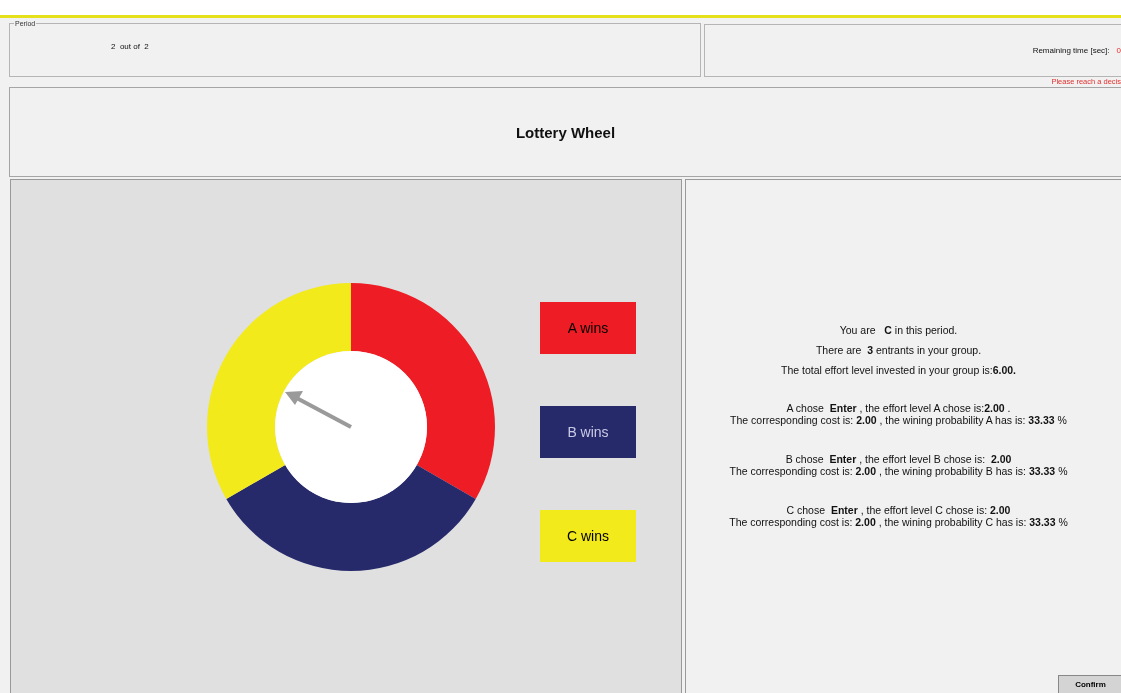 The image size is (1121, 693). What do you see at coordinates (898, 370) in the screenshot?
I see `info-text: The total effort level invested in your group is:6.00.` at bounding box center [898, 370].